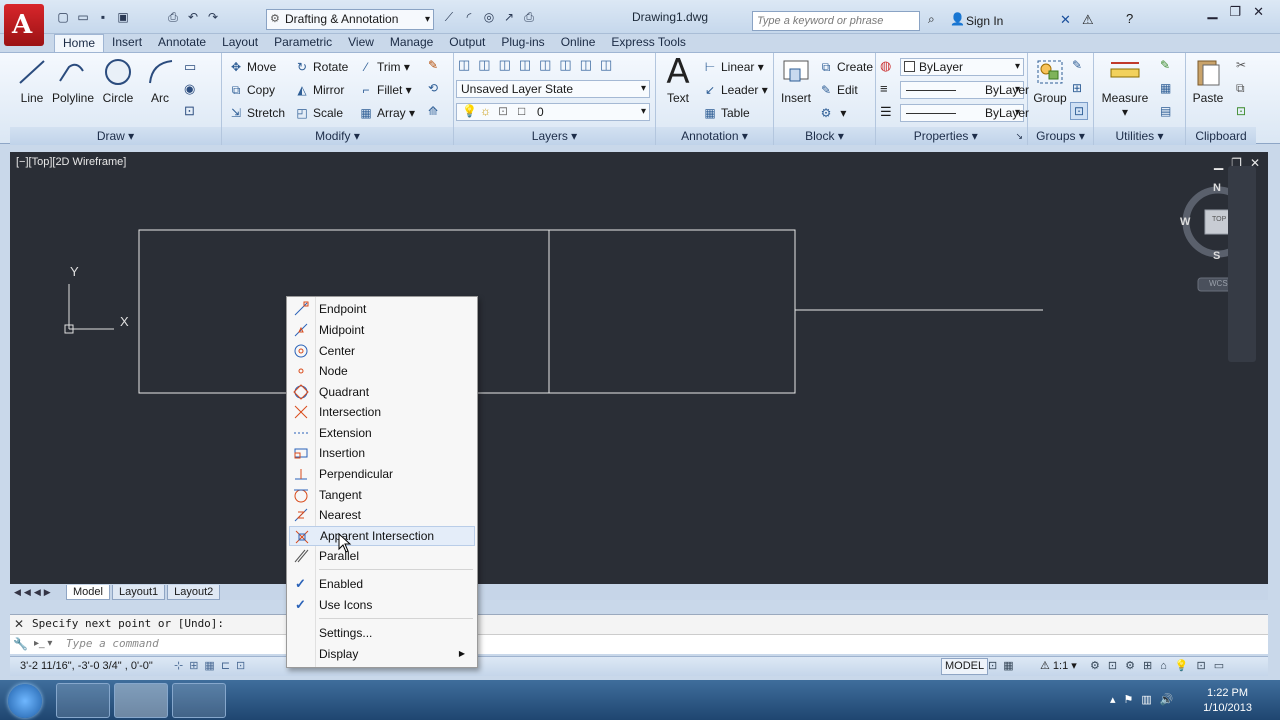 Image resolution: width=1280 pixels, height=720 pixels. I want to click on tab-annotate: Annotate, so click(182, 43).